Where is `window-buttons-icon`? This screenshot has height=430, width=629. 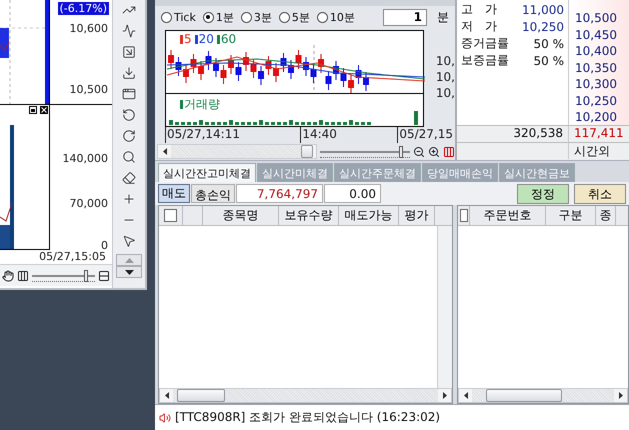 window-buttons-icon is located at coordinates (38, 110).